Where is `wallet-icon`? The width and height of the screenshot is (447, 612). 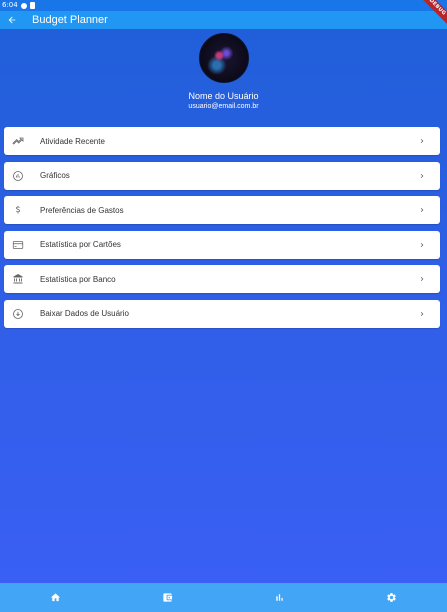 wallet-icon is located at coordinates (168, 597).